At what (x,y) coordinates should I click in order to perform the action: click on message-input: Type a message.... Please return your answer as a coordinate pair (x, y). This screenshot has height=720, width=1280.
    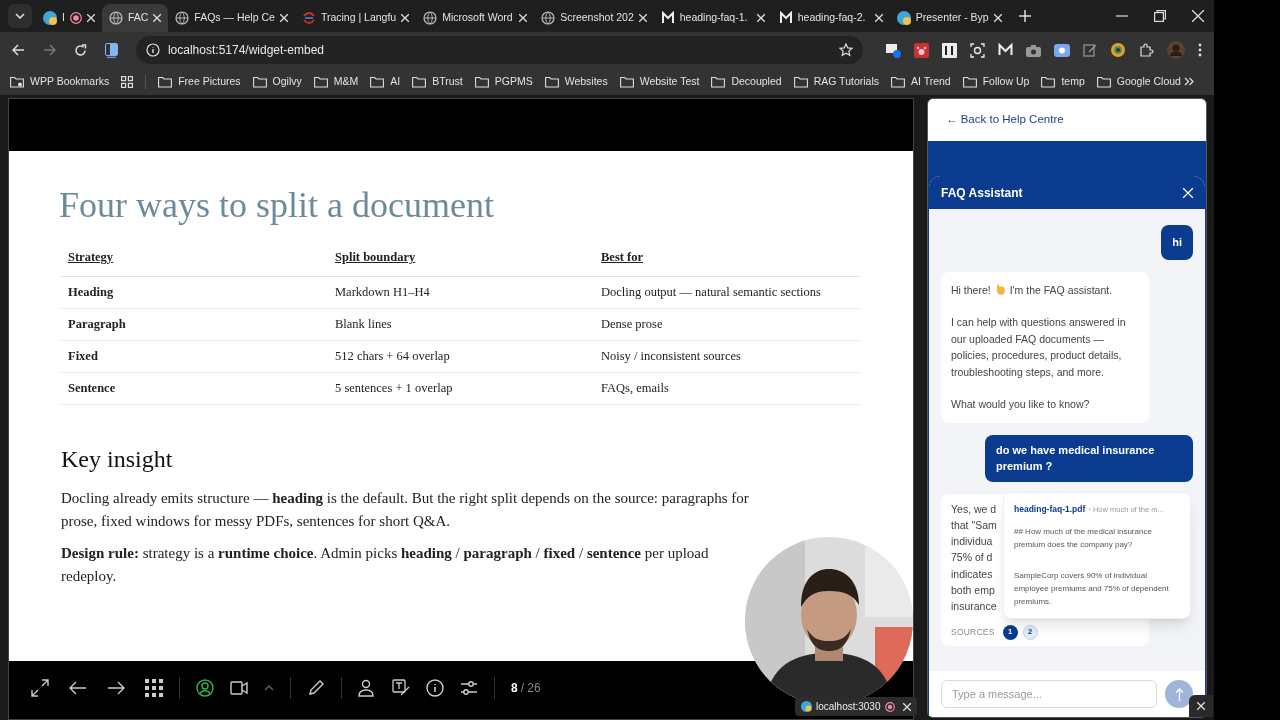
    Looking at the image, I should click on (1049, 694).